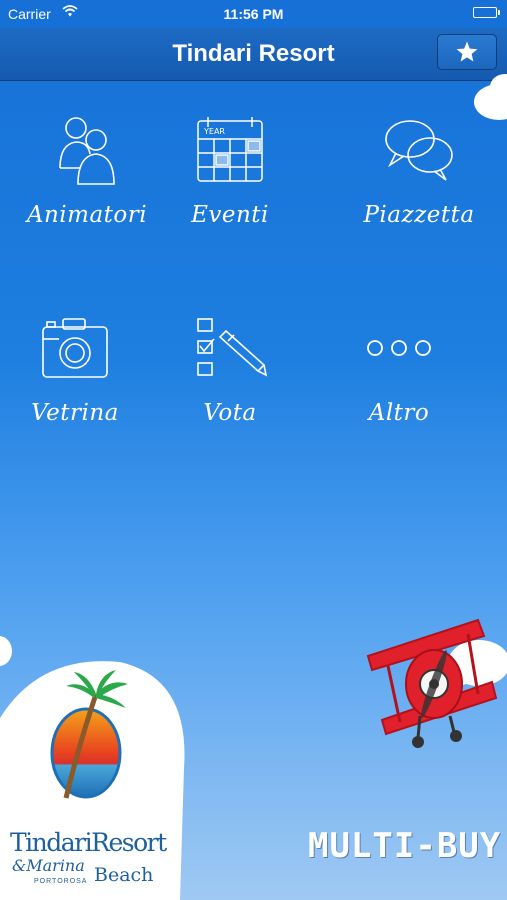 The height and width of the screenshot is (900, 507). What do you see at coordinates (75, 413) in the screenshot?
I see `menu-item-label: Vetrina` at bounding box center [75, 413].